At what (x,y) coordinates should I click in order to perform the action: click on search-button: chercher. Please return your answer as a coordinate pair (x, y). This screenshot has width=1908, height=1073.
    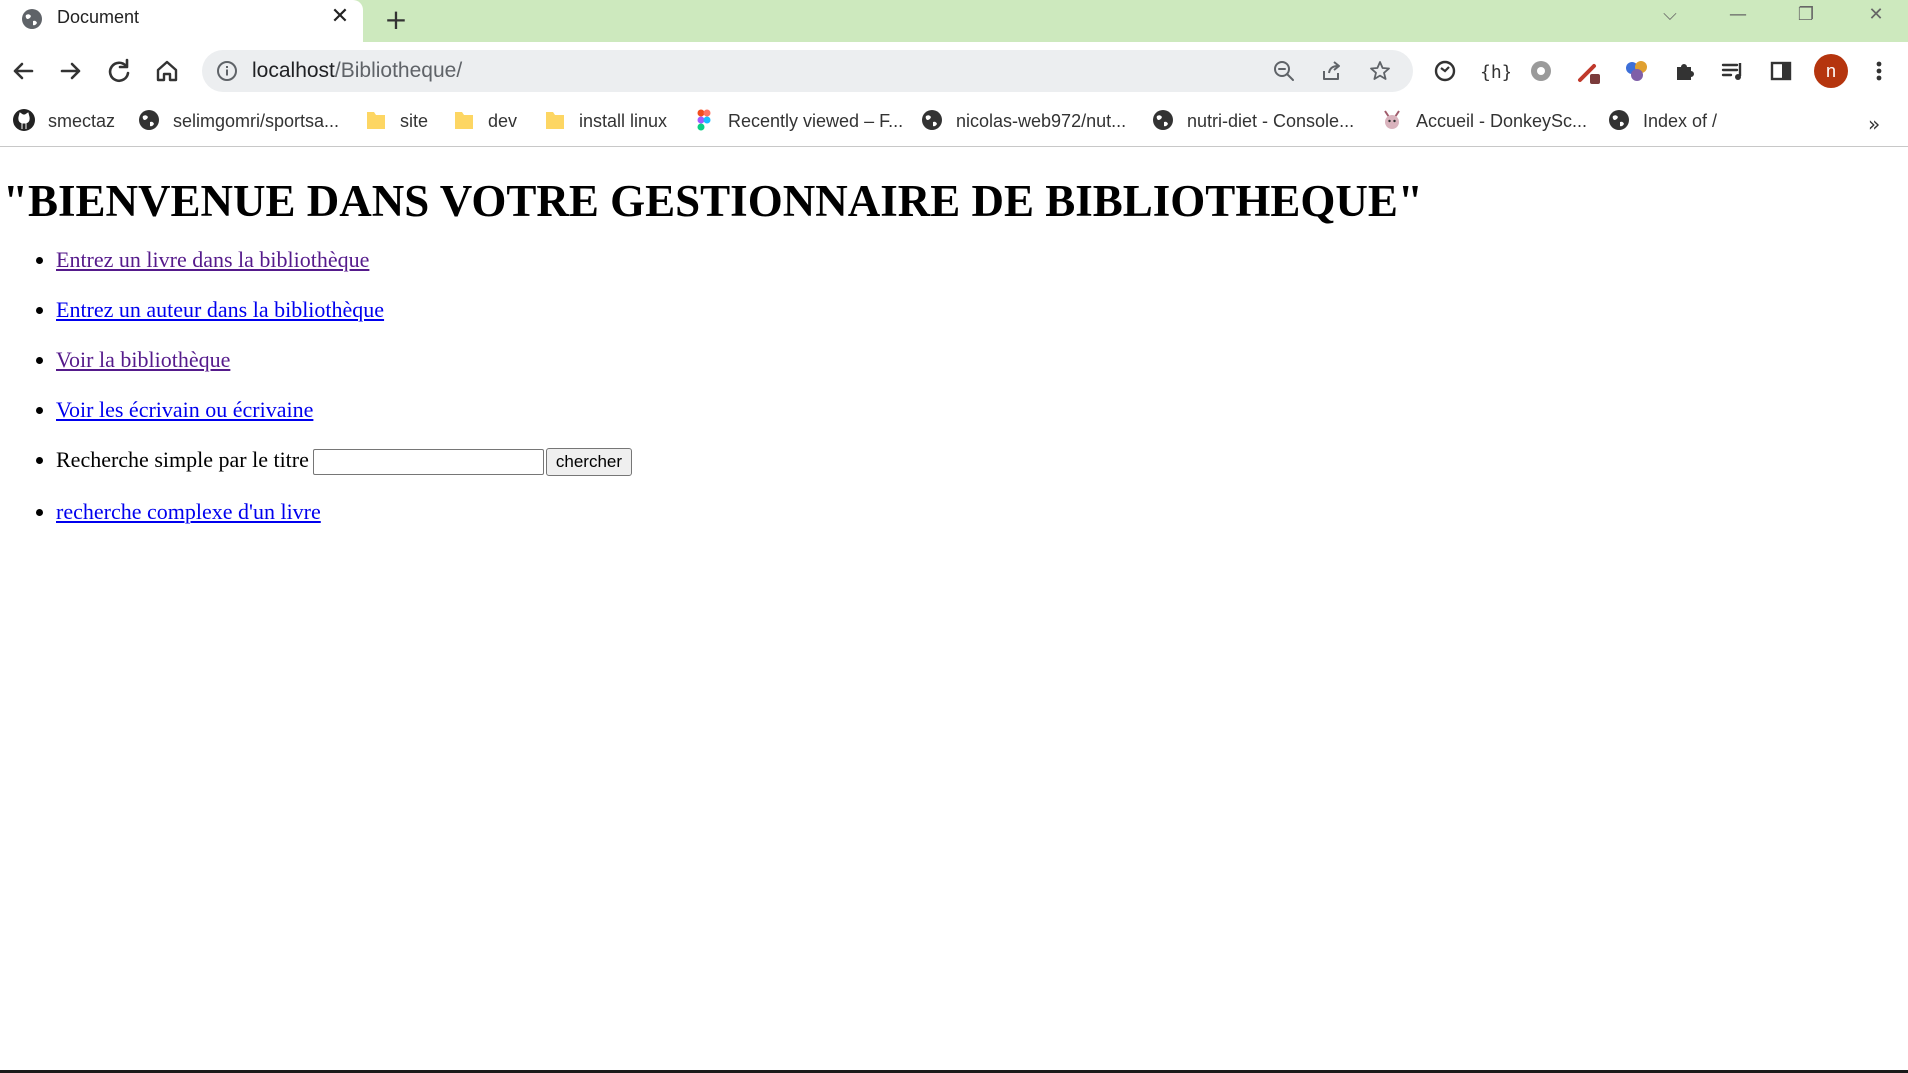
    Looking at the image, I should click on (589, 461).